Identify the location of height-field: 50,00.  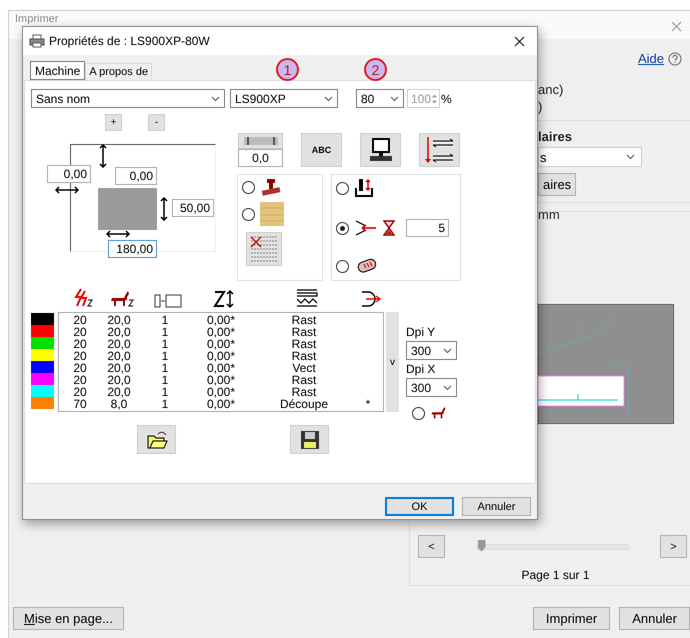
(193, 208).